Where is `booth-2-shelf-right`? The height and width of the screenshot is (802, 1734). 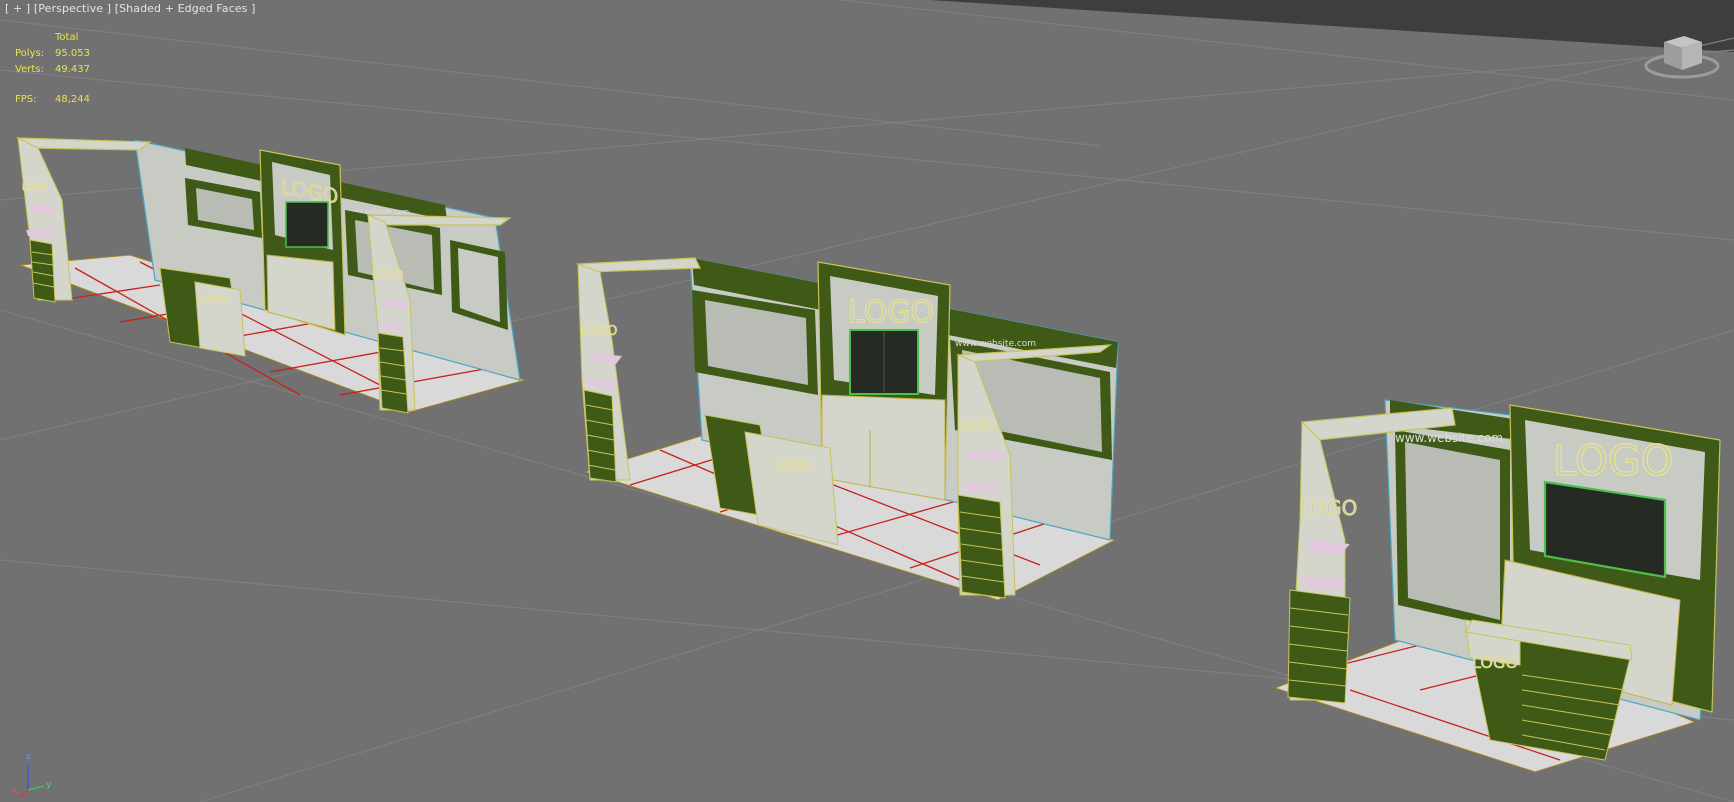
booth-2-shelf-right is located at coordinates (981, 546).